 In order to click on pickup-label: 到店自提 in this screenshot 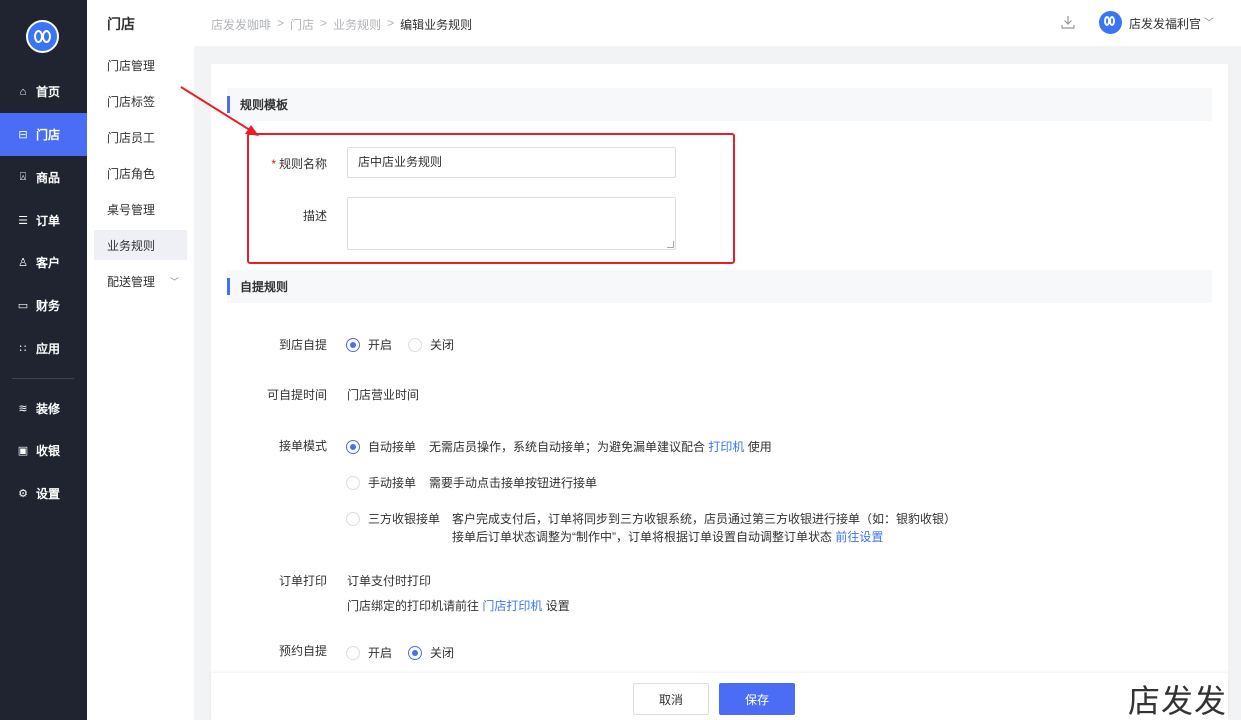, I will do `click(302, 345)`.